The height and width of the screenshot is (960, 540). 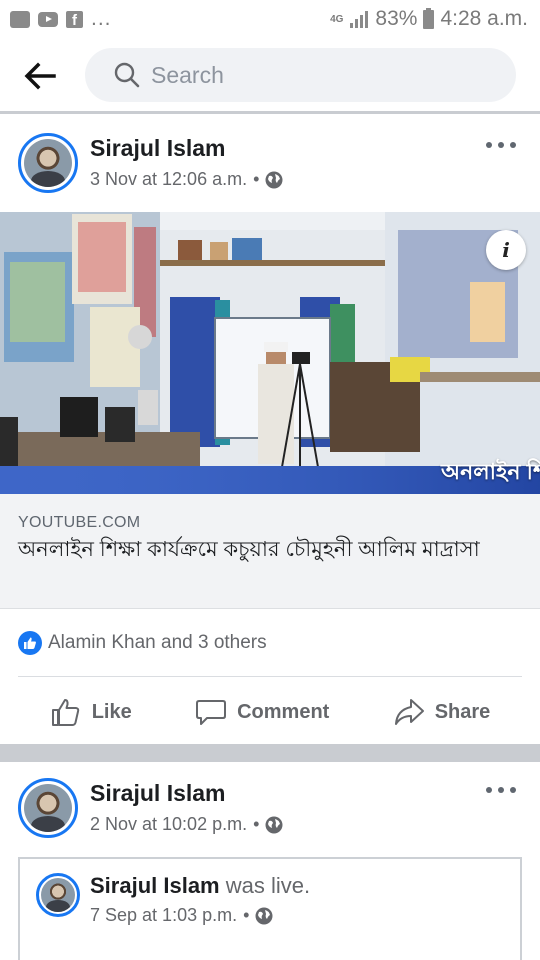 What do you see at coordinates (409, 712) in the screenshot?
I see `share-arrow-icon` at bounding box center [409, 712].